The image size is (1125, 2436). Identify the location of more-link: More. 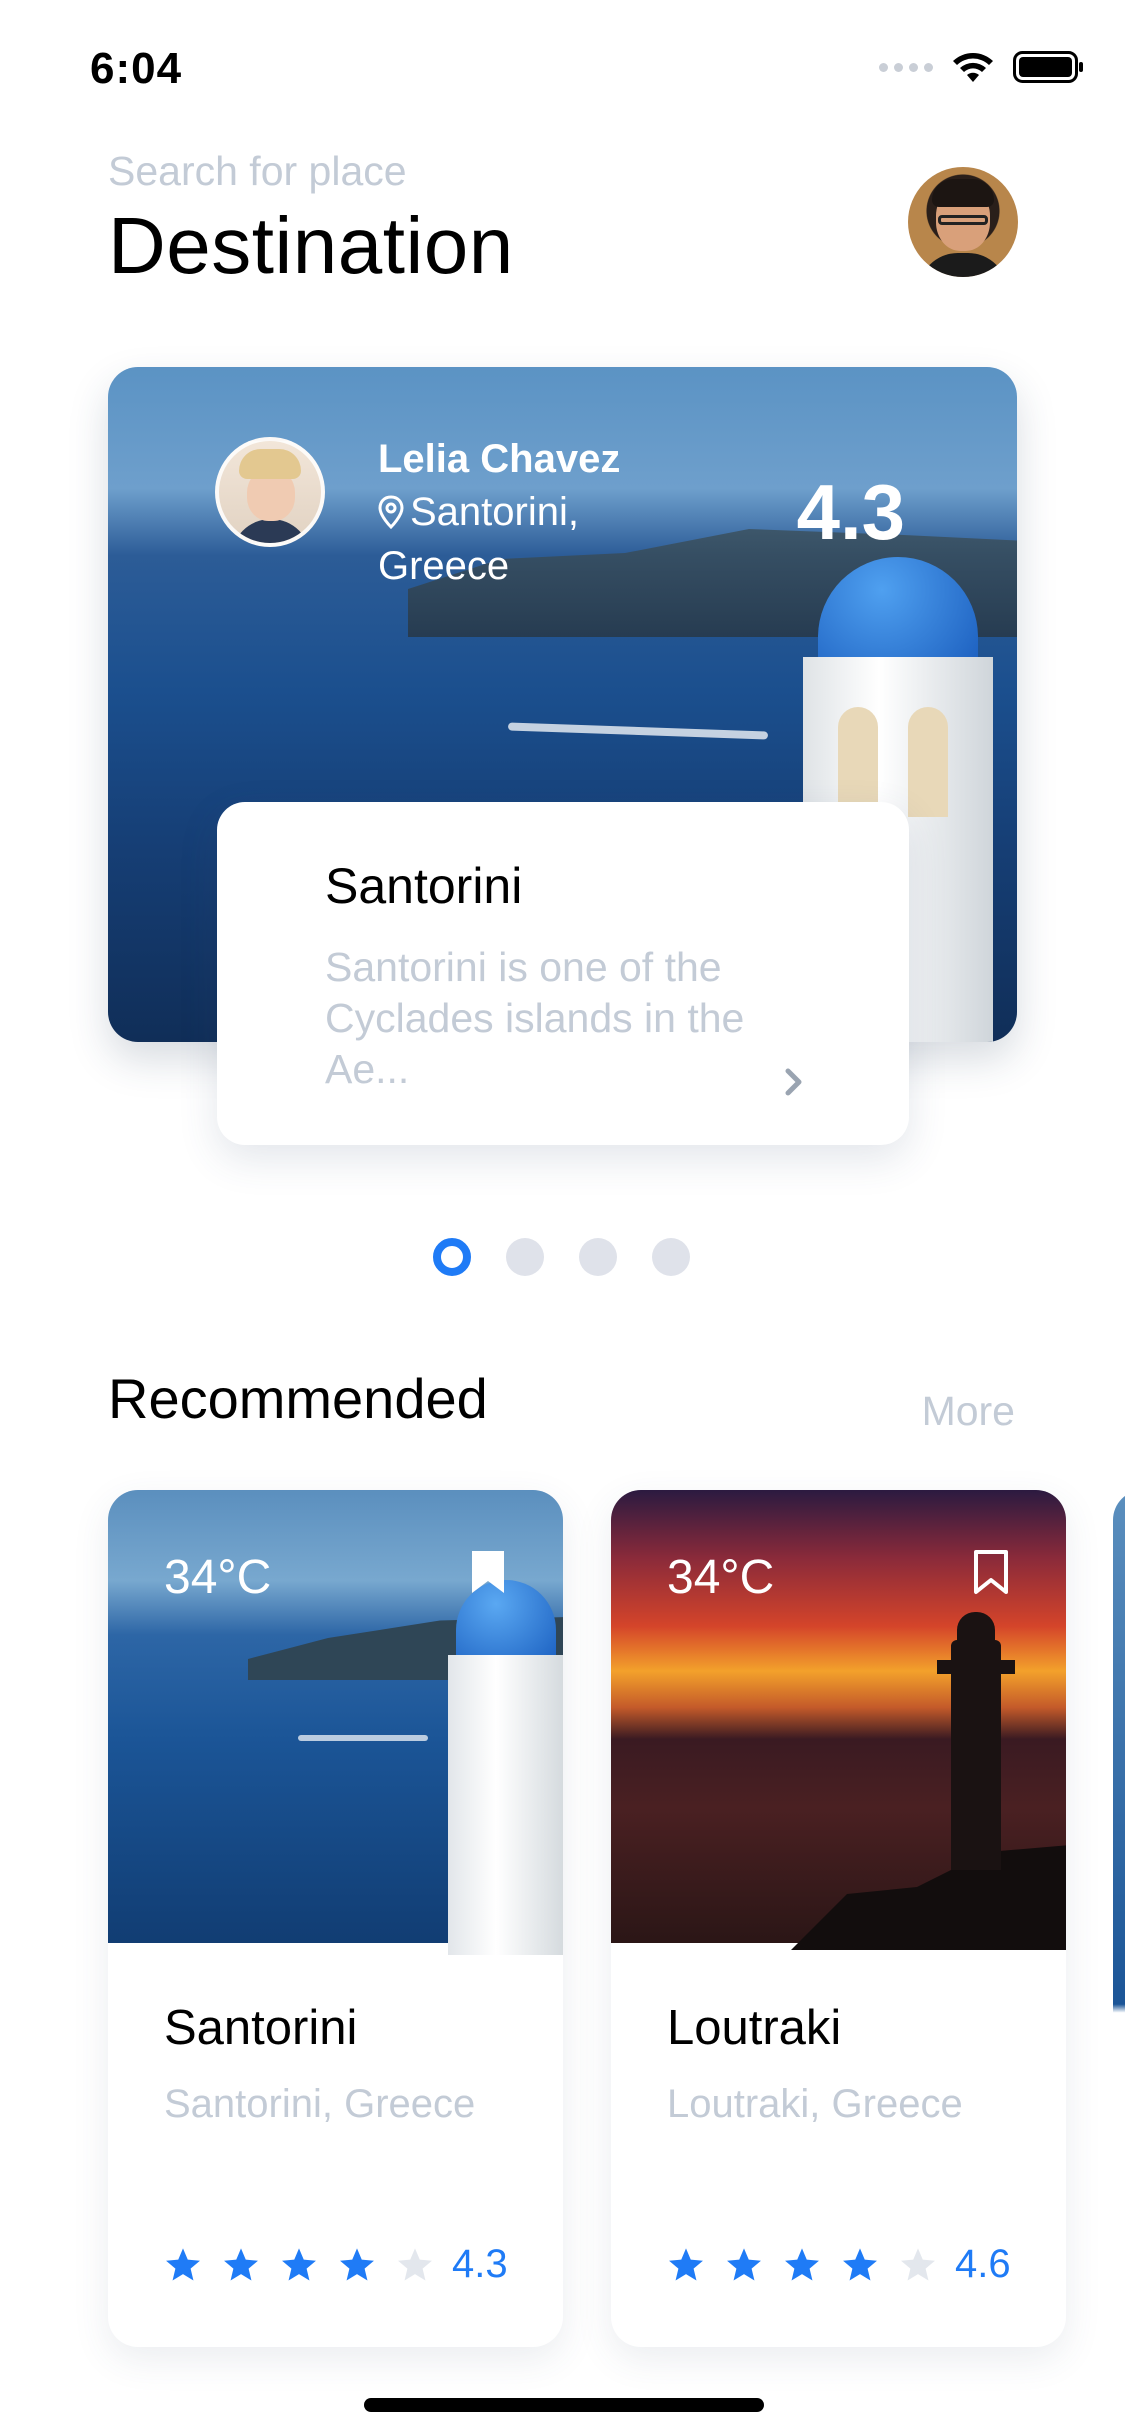
(968, 1411).